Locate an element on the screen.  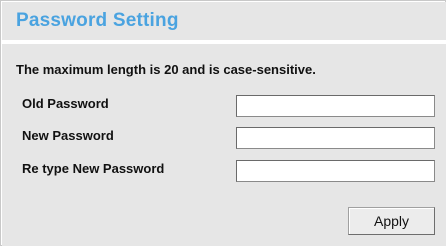
retype-new-password-label: Re type New Password is located at coordinates (93, 168).